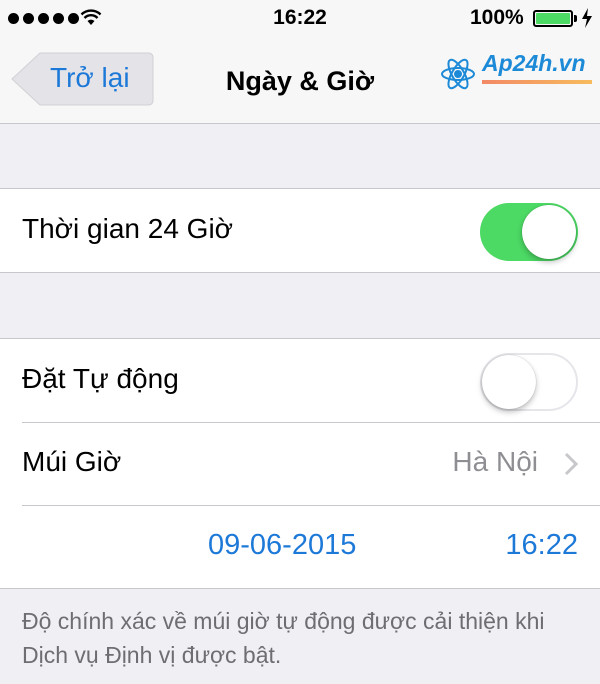 The image size is (600, 684). What do you see at coordinates (541, 545) in the screenshot?
I see `time-value: 16:22` at bounding box center [541, 545].